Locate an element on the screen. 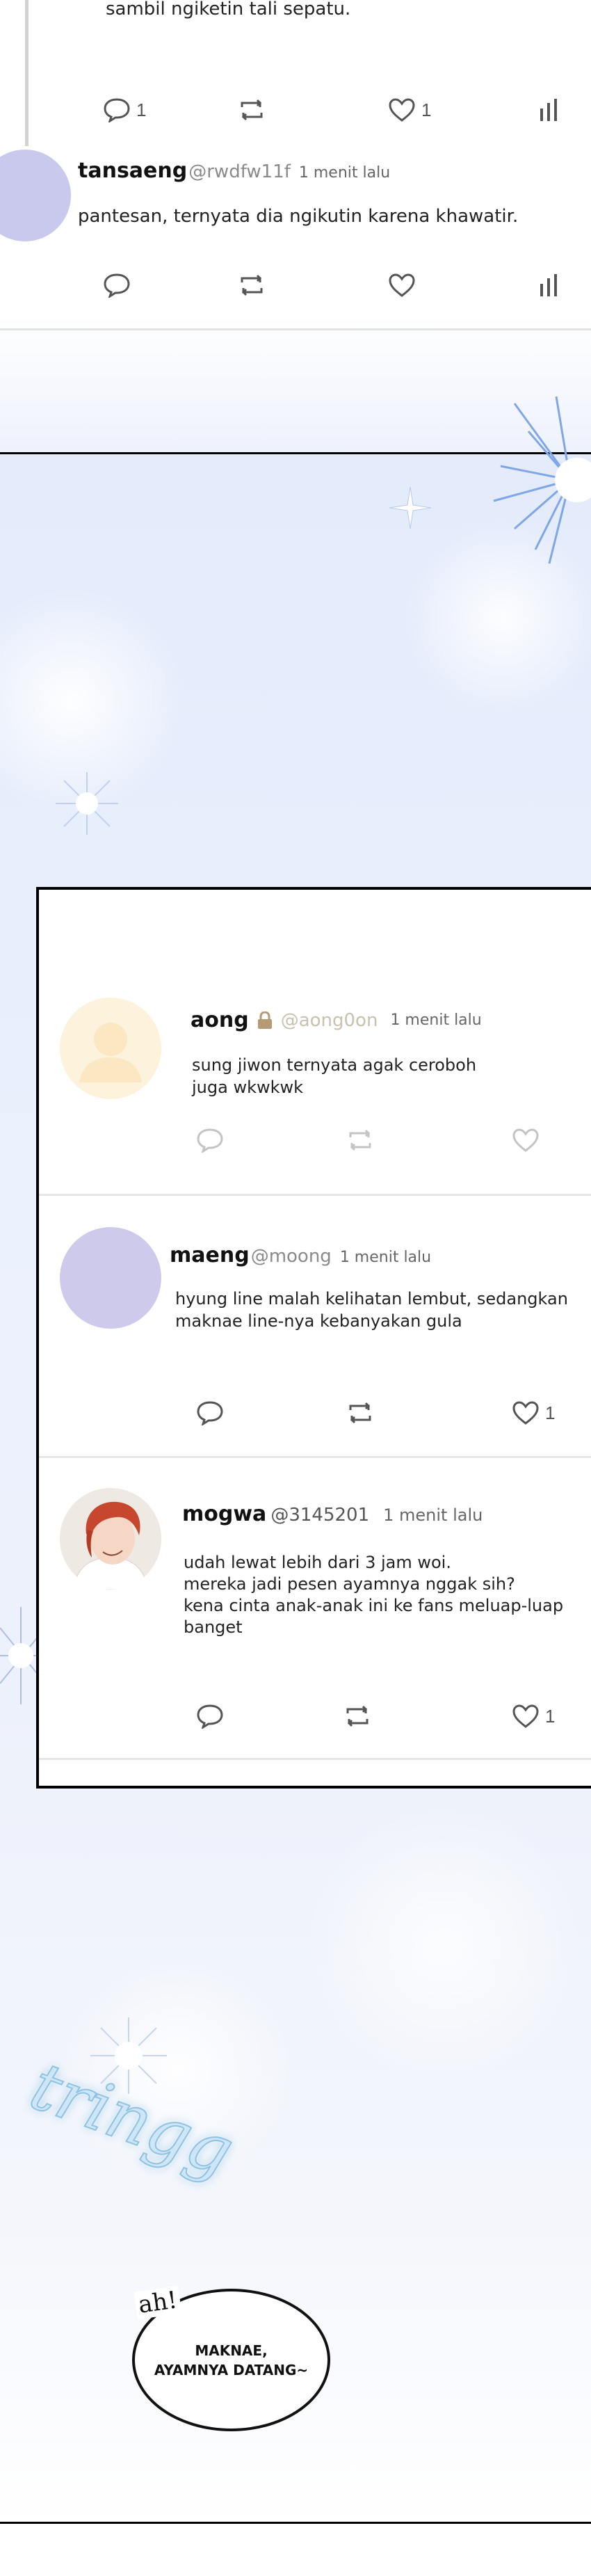 The image size is (591, 2576). user-handle: @moong is located at coordinates (291, 1256).